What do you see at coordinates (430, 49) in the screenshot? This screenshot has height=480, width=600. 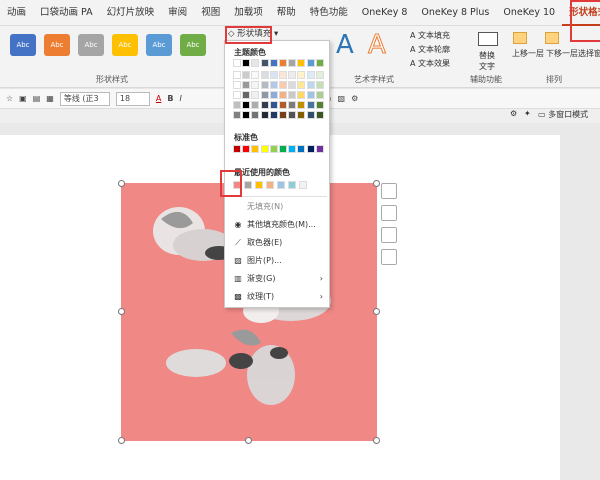 I see `text-outline-button: A 文本轮廓` at bounding box center [430, 49].